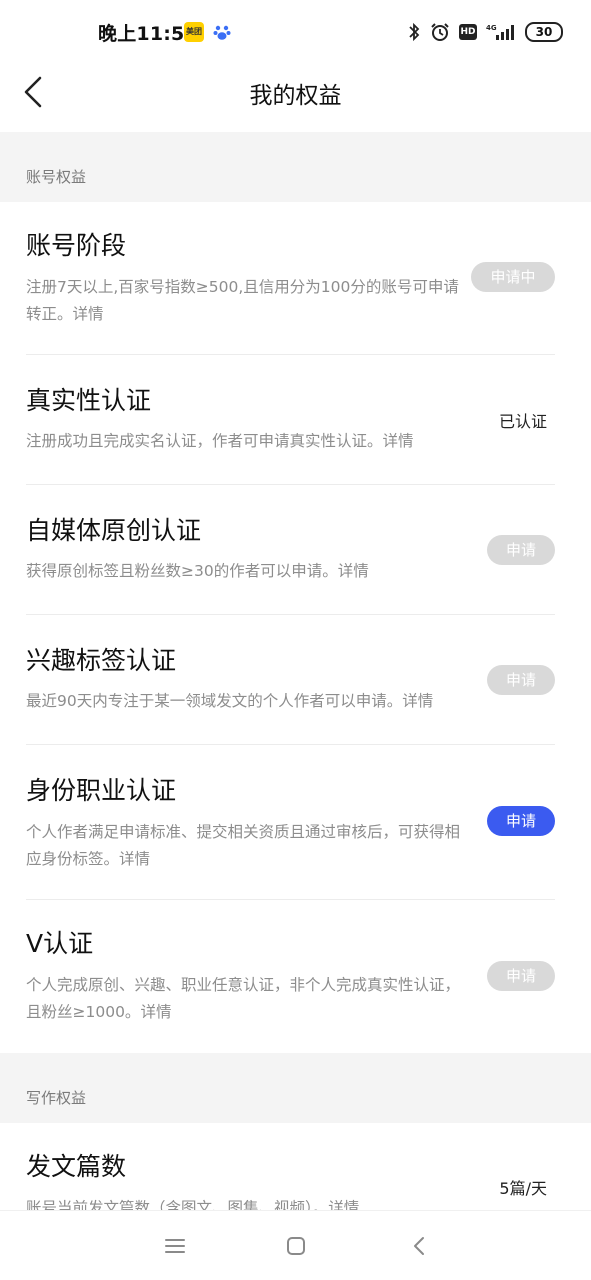 This screenshot has width=591, height=1280. I want to click on svg-text: 4G, so click(491, 28).